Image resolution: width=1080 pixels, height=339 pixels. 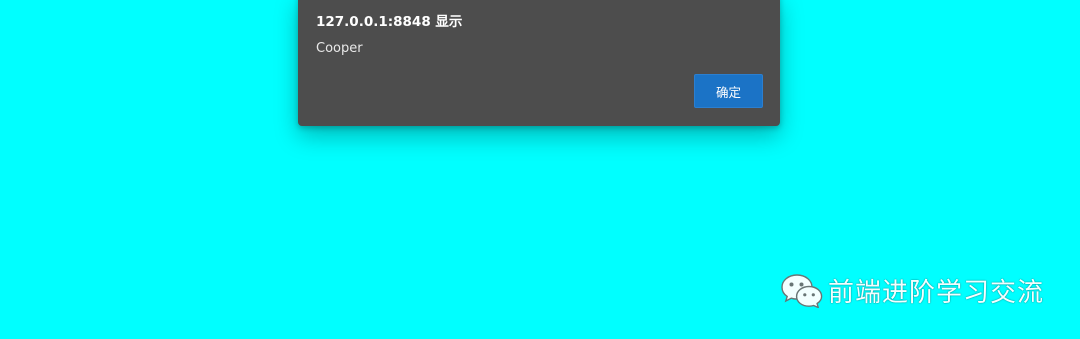 I want to click on dialog-title: 127.0.0.1:8848 显示, so click(x=389, y=22).